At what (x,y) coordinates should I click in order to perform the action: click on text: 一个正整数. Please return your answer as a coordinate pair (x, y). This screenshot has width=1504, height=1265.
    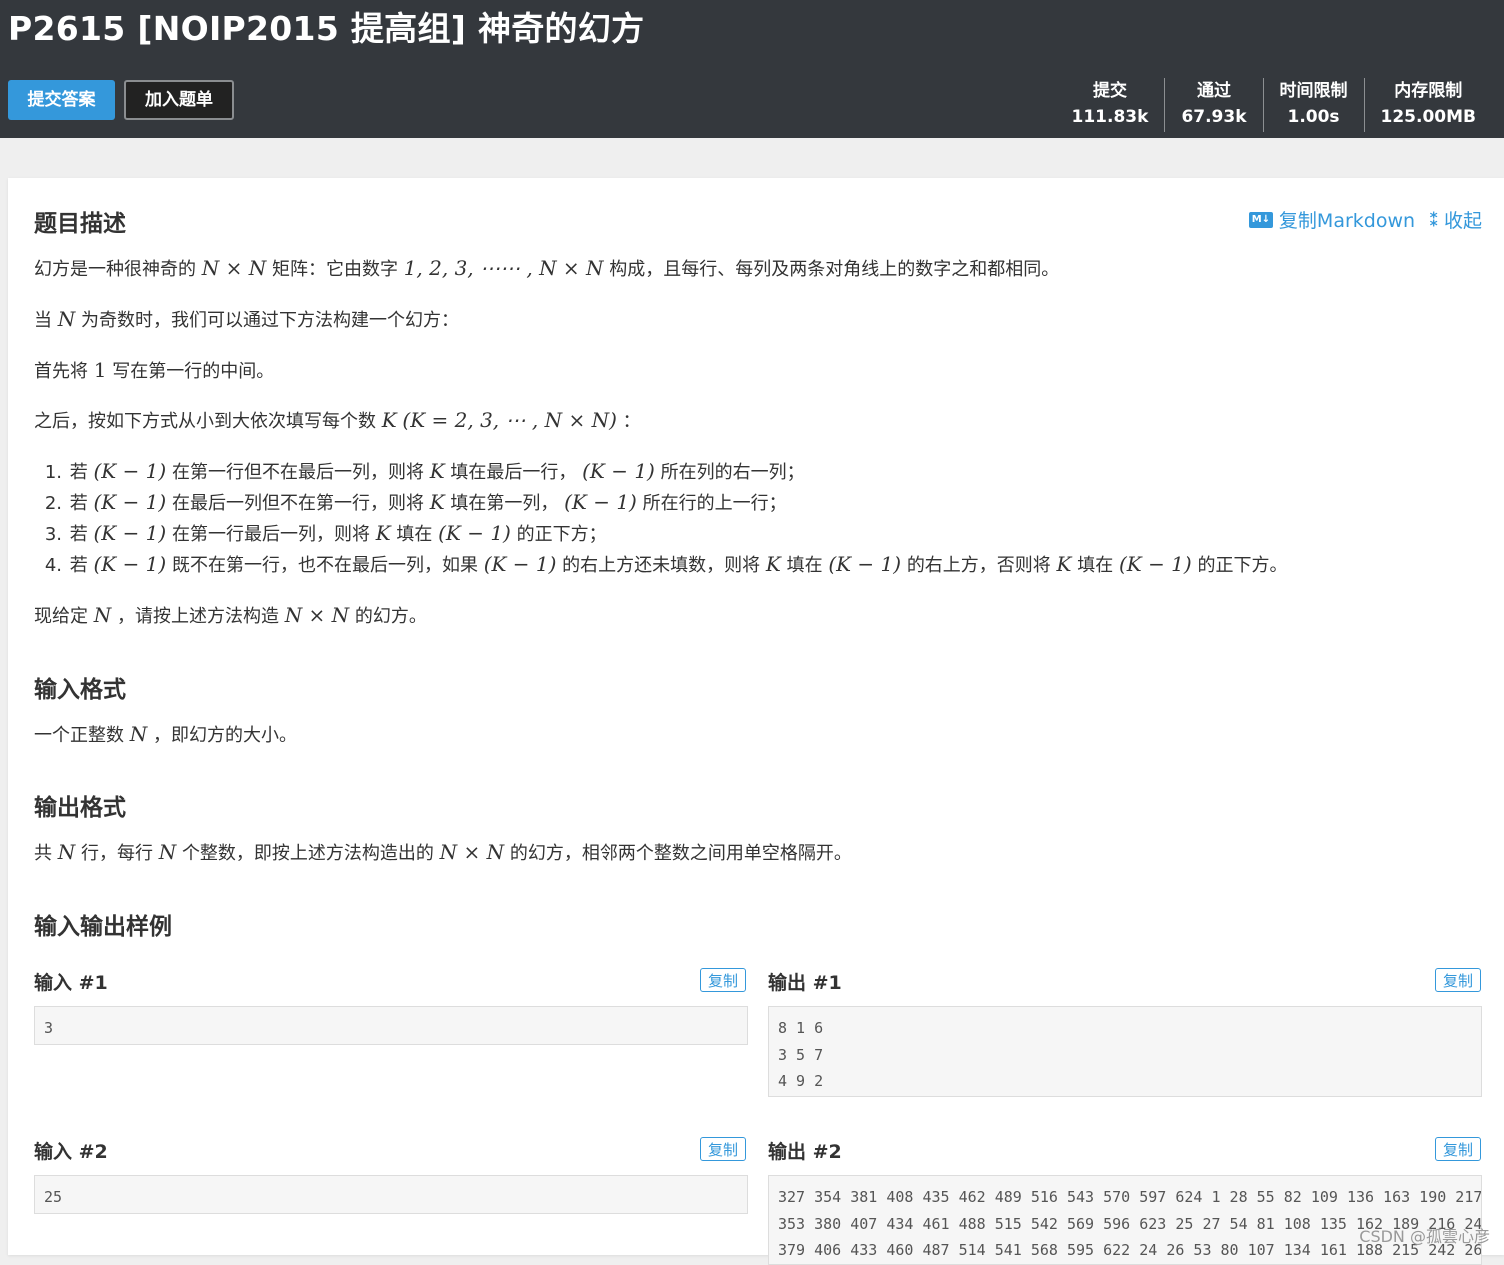
    Looking at the image, I should click on (79, 735).